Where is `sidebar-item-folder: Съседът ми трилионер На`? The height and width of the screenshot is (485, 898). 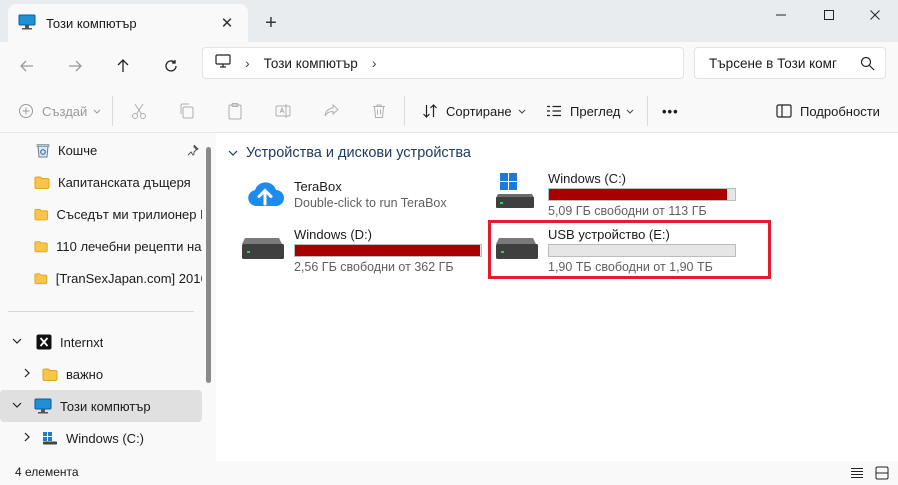
sidebar-item-folder: Съседът ми трилионер На is located at coordinates (101, 214).